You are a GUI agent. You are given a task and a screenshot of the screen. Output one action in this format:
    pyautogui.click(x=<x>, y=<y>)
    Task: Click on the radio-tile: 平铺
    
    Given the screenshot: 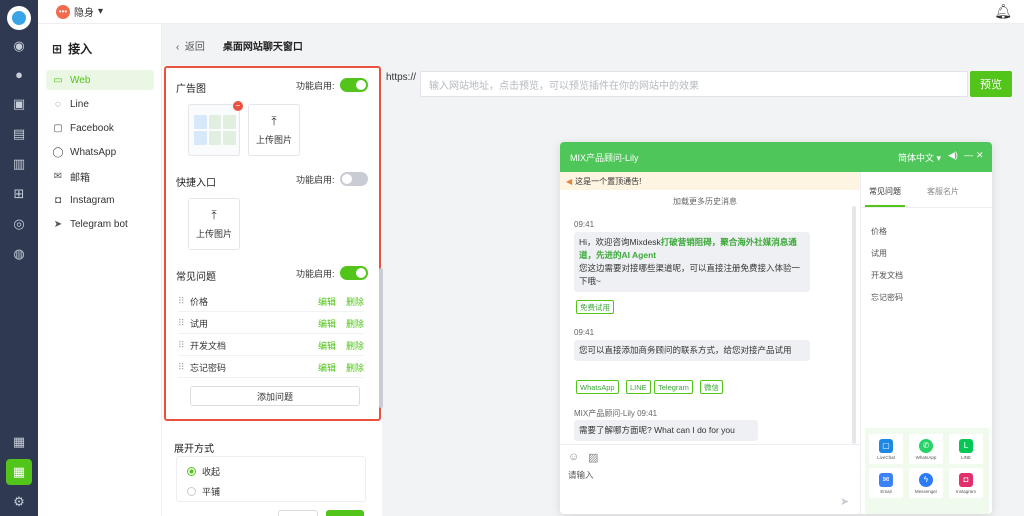 What is the action you would take?
    pyautogui.click(x=203, y=491)
    